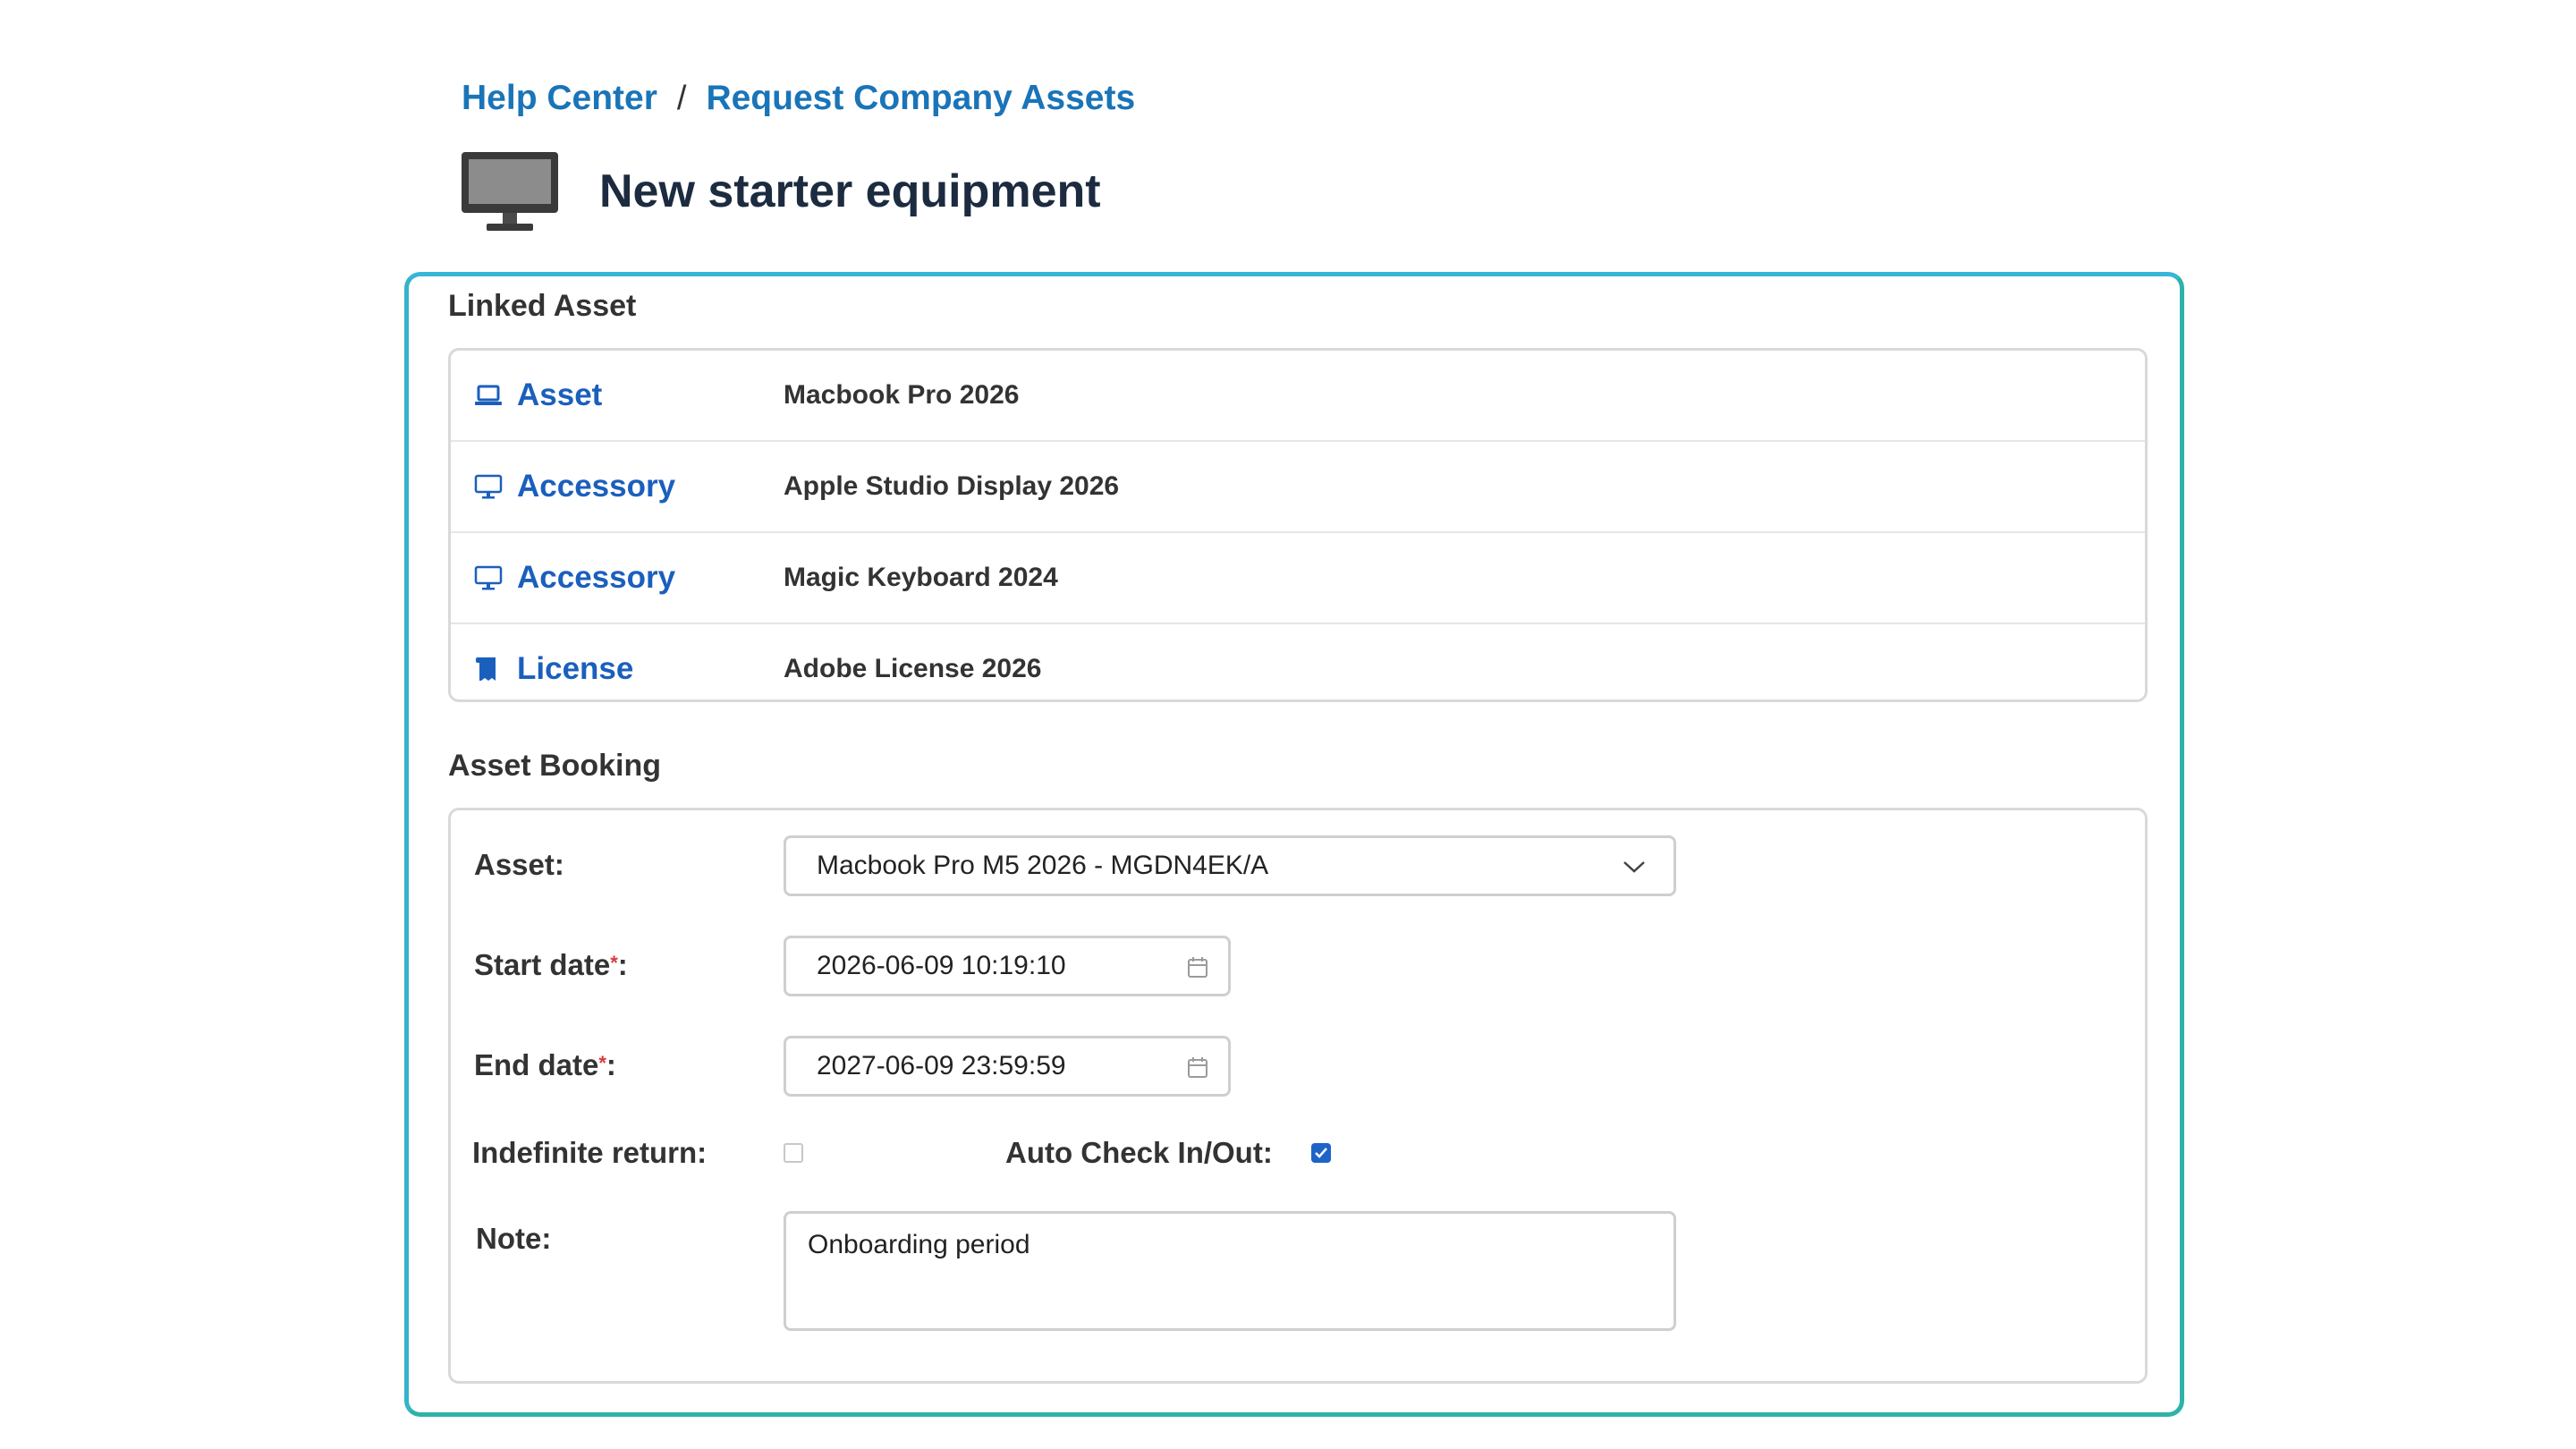  What do you see at coordinates (575, 669) in the screenshot?
I see `linked-type-link: License` at bounding box center [575, 669].